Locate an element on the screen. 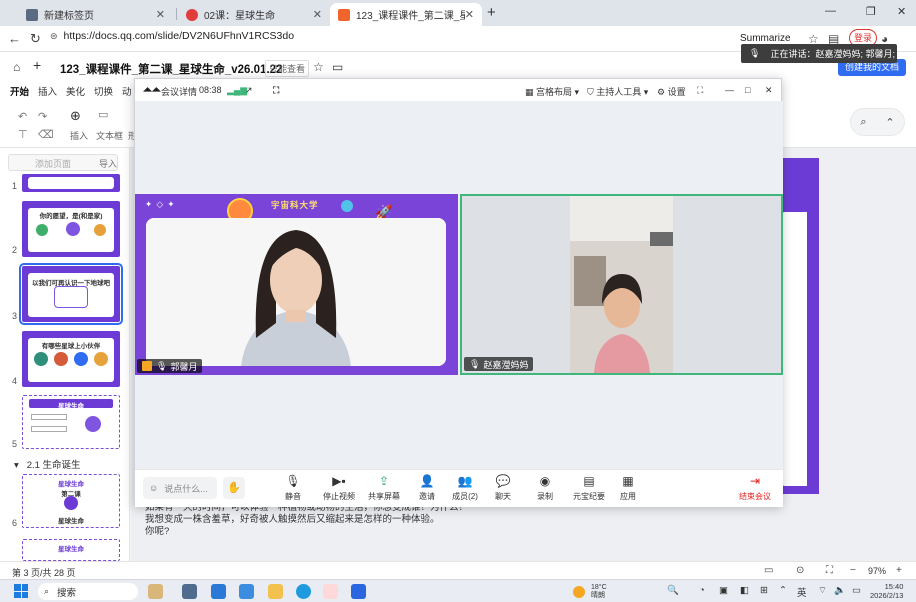  edge-browser-icon is located at coordinates (303, 591).